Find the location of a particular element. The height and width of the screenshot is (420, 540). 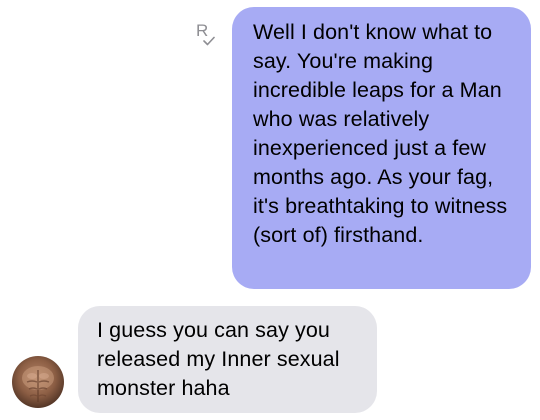

contact-avatar is located at coordinates (38, 382).